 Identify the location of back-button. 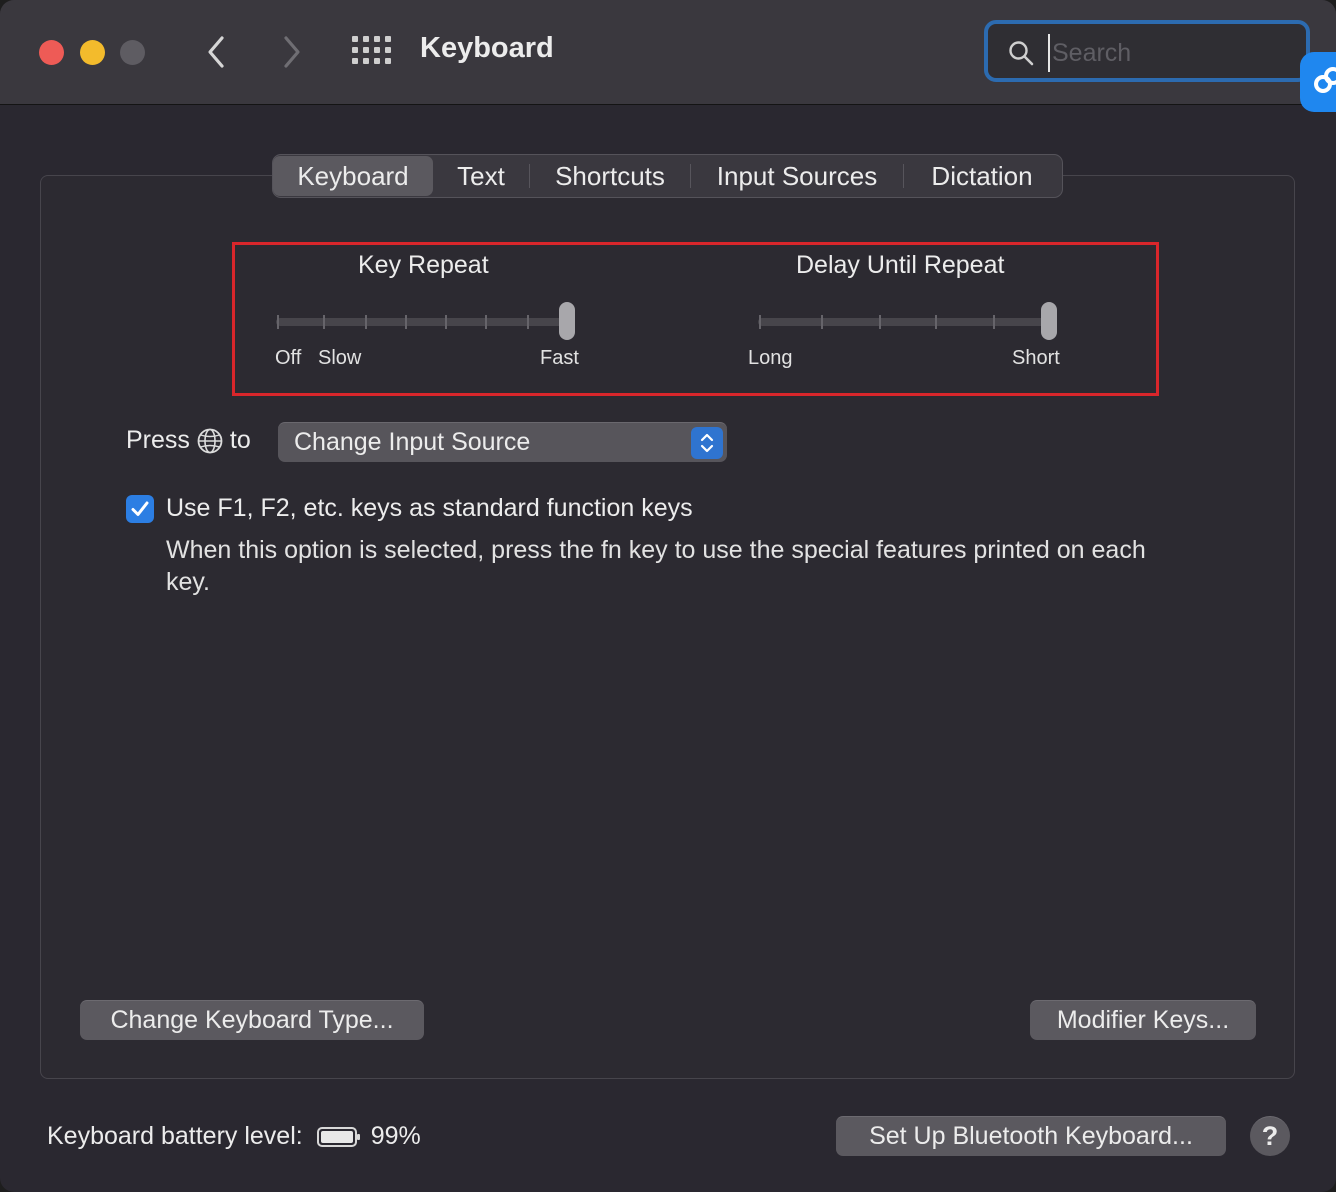
(216, 52).